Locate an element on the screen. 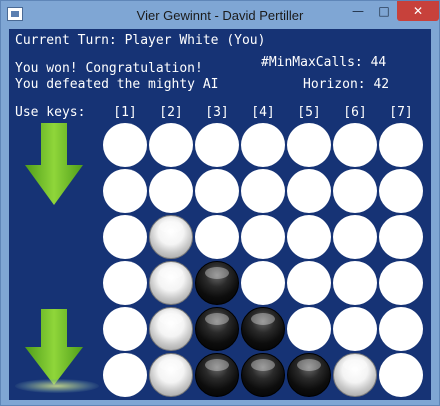  column-key-label: [4] is located at coordinates (263, 112).